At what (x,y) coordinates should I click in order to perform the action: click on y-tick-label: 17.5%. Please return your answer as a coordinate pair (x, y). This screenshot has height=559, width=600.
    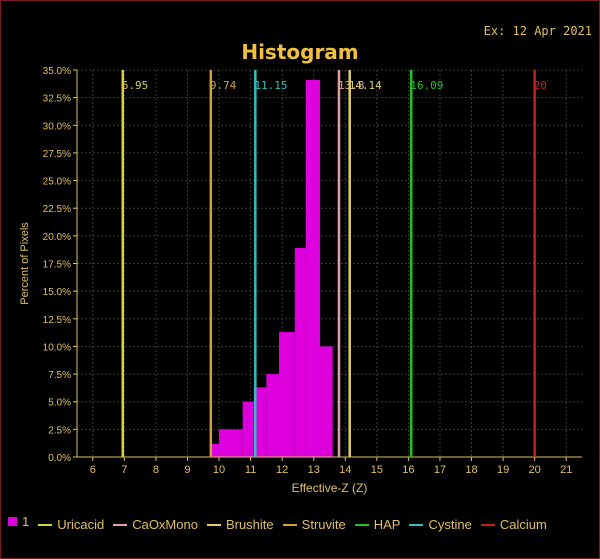
    Looking at the image, I should click on (57, 265).